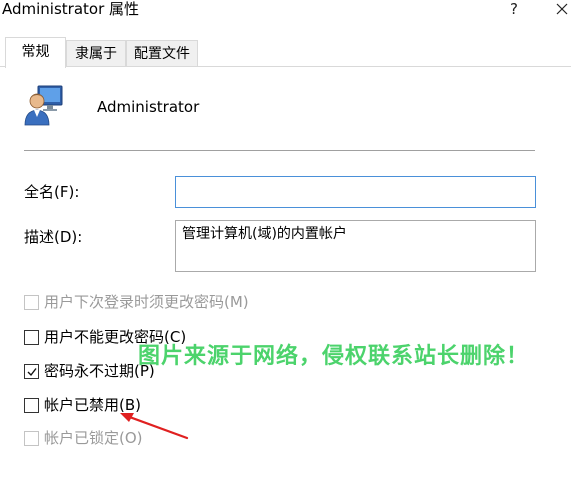  What do you see at coordinates (35, 52) in the screenshot?
I see `tab-general: 常规` at bounding box center [35, 52].